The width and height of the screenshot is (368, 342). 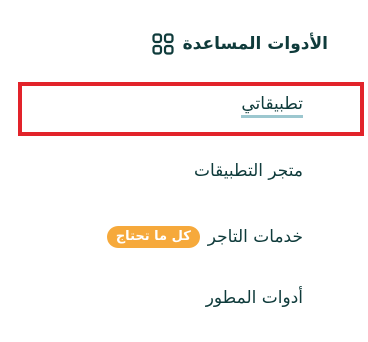 I want to click on menu-item-developer-tools: أدوات المطور, so click(x=254, y=298).